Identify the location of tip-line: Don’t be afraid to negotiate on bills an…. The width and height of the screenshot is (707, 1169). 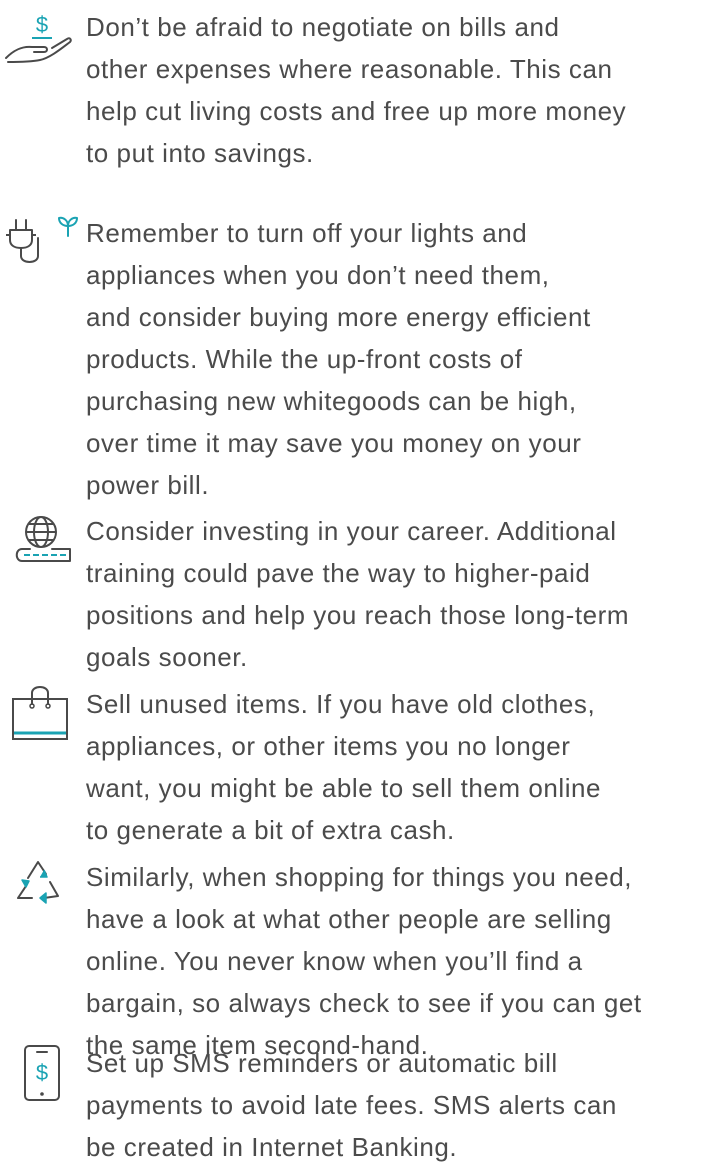
(323, 27).